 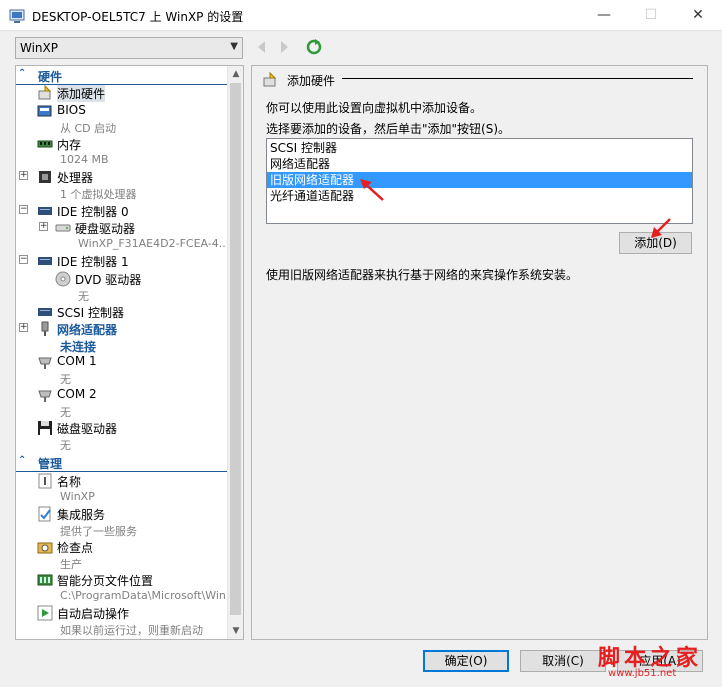 I want to click on tree-item-processor: + 处理器 1 个虚拟处理器, so click(x=121, y=186).